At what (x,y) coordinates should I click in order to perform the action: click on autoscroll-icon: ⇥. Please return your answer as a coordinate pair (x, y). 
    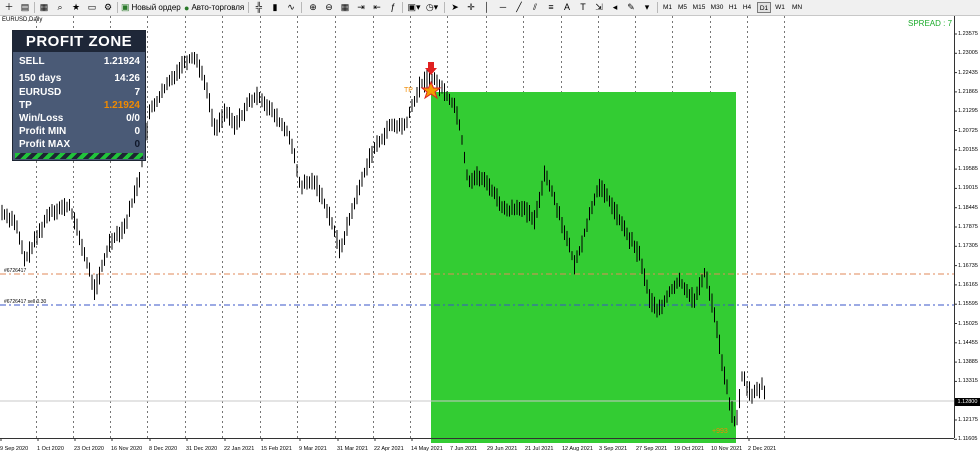
    Looking at the image, I should click on (361, 7).